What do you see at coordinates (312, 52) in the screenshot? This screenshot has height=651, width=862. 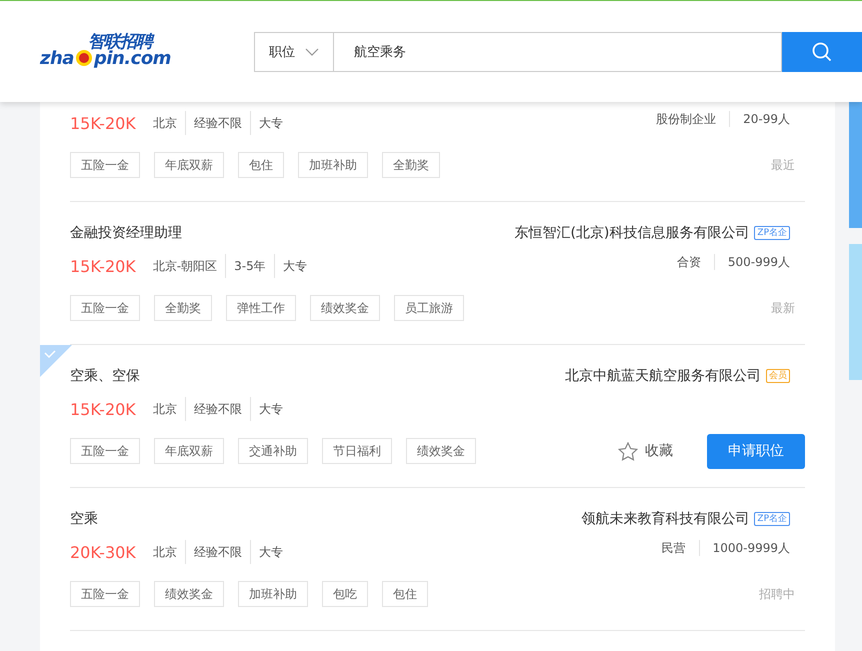 I see `caret-icon` at bounding box center [312, 52].